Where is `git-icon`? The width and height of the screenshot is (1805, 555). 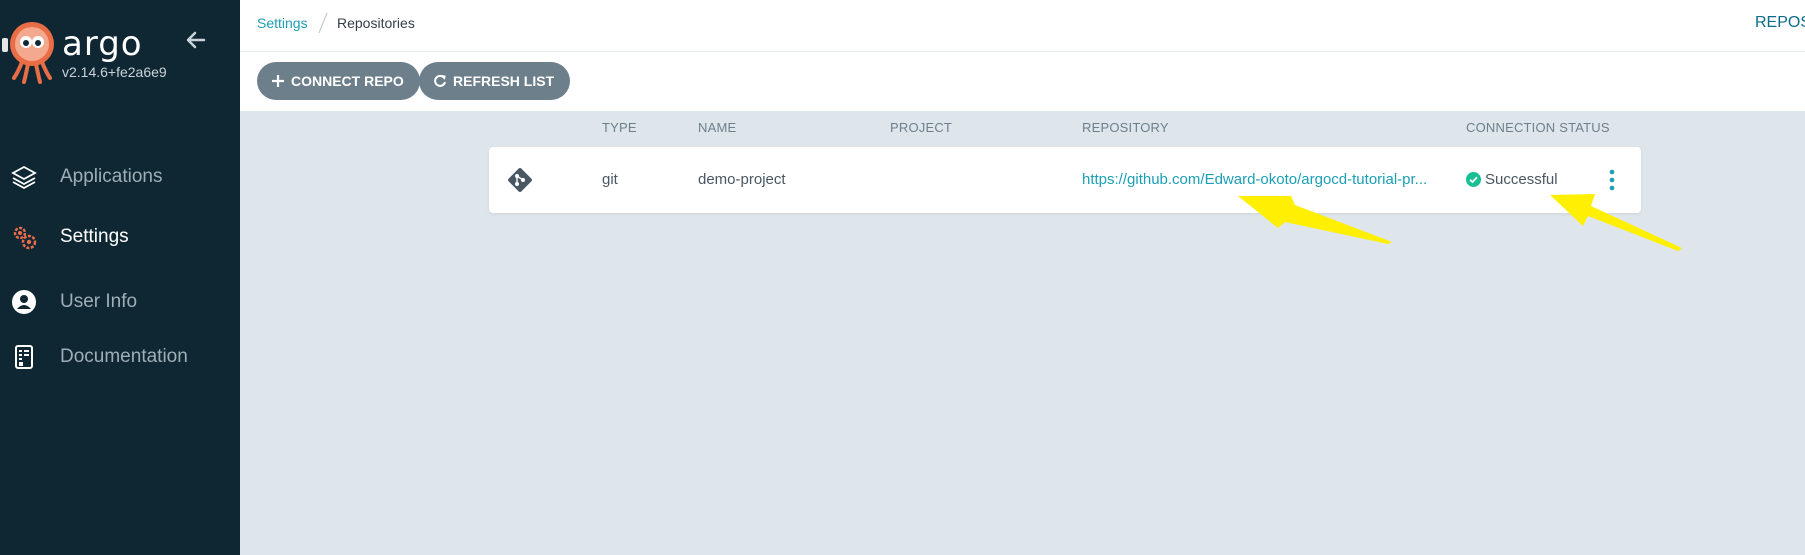 git-icon is located at coordinates (520, 180).